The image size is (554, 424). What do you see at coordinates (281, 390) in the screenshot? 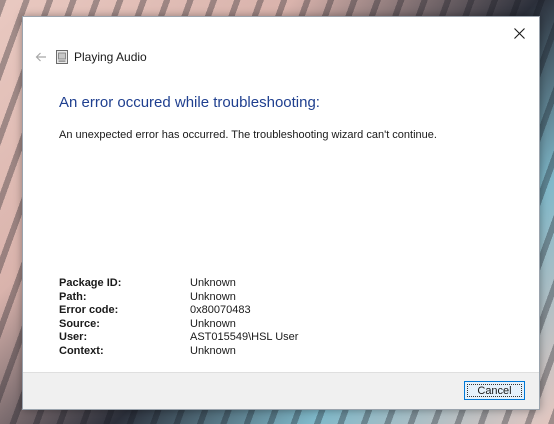
I see `dialog-footer: Cancel` at bounding box center [281, 390].